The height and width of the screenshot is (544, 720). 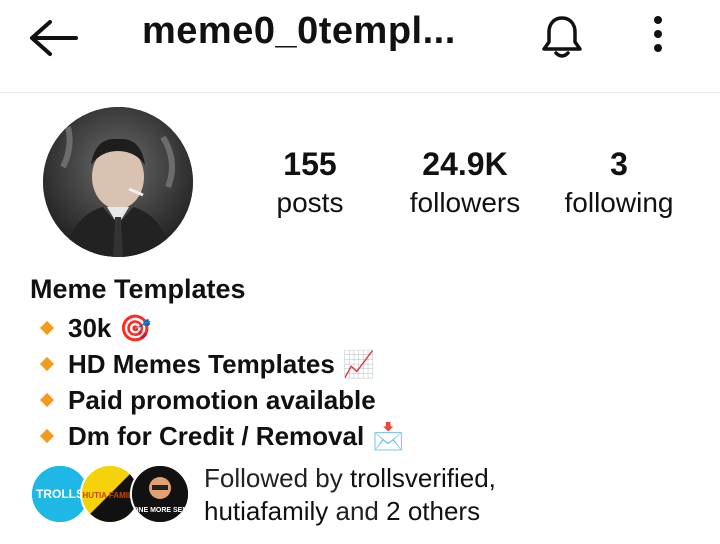 I want to click on posts-count: 155, so click(x=310, y=164).